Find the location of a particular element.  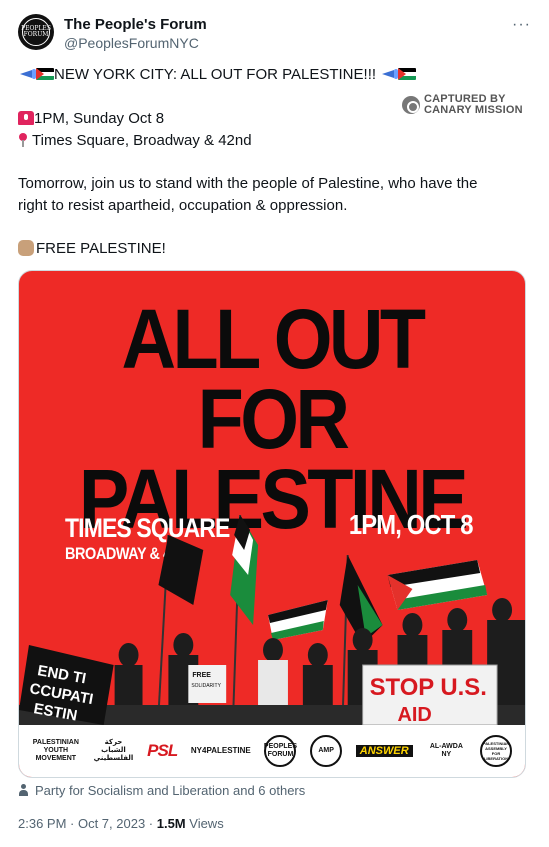

sign-text-7: SOLIDARITY is located at coordinates (206, 686).